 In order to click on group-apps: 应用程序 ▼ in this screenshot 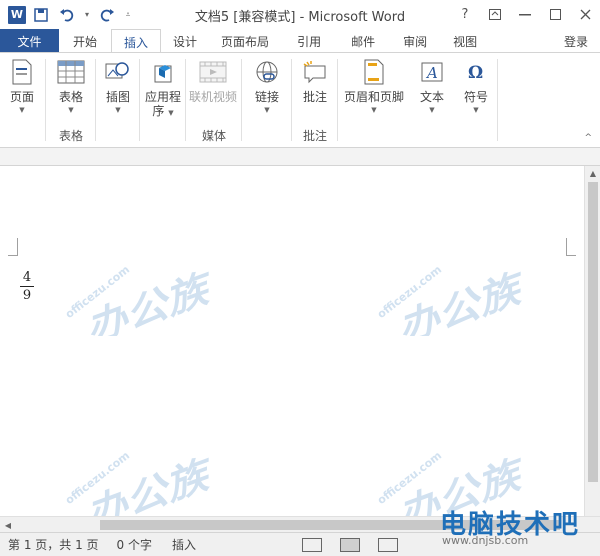, I will do `click(163, 100)`.